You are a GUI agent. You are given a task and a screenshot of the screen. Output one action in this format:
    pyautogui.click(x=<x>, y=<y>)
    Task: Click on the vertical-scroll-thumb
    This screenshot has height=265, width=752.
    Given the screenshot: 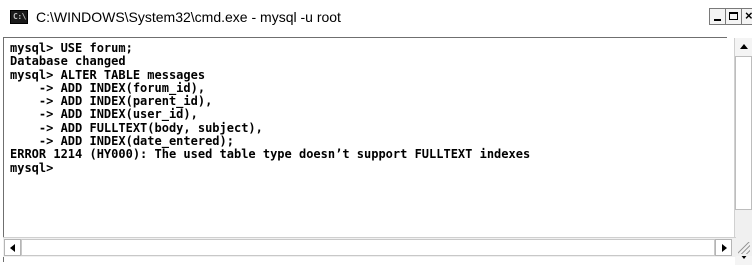 What is the action you would take?
    pyautogui.click(x=743, y=133)
    